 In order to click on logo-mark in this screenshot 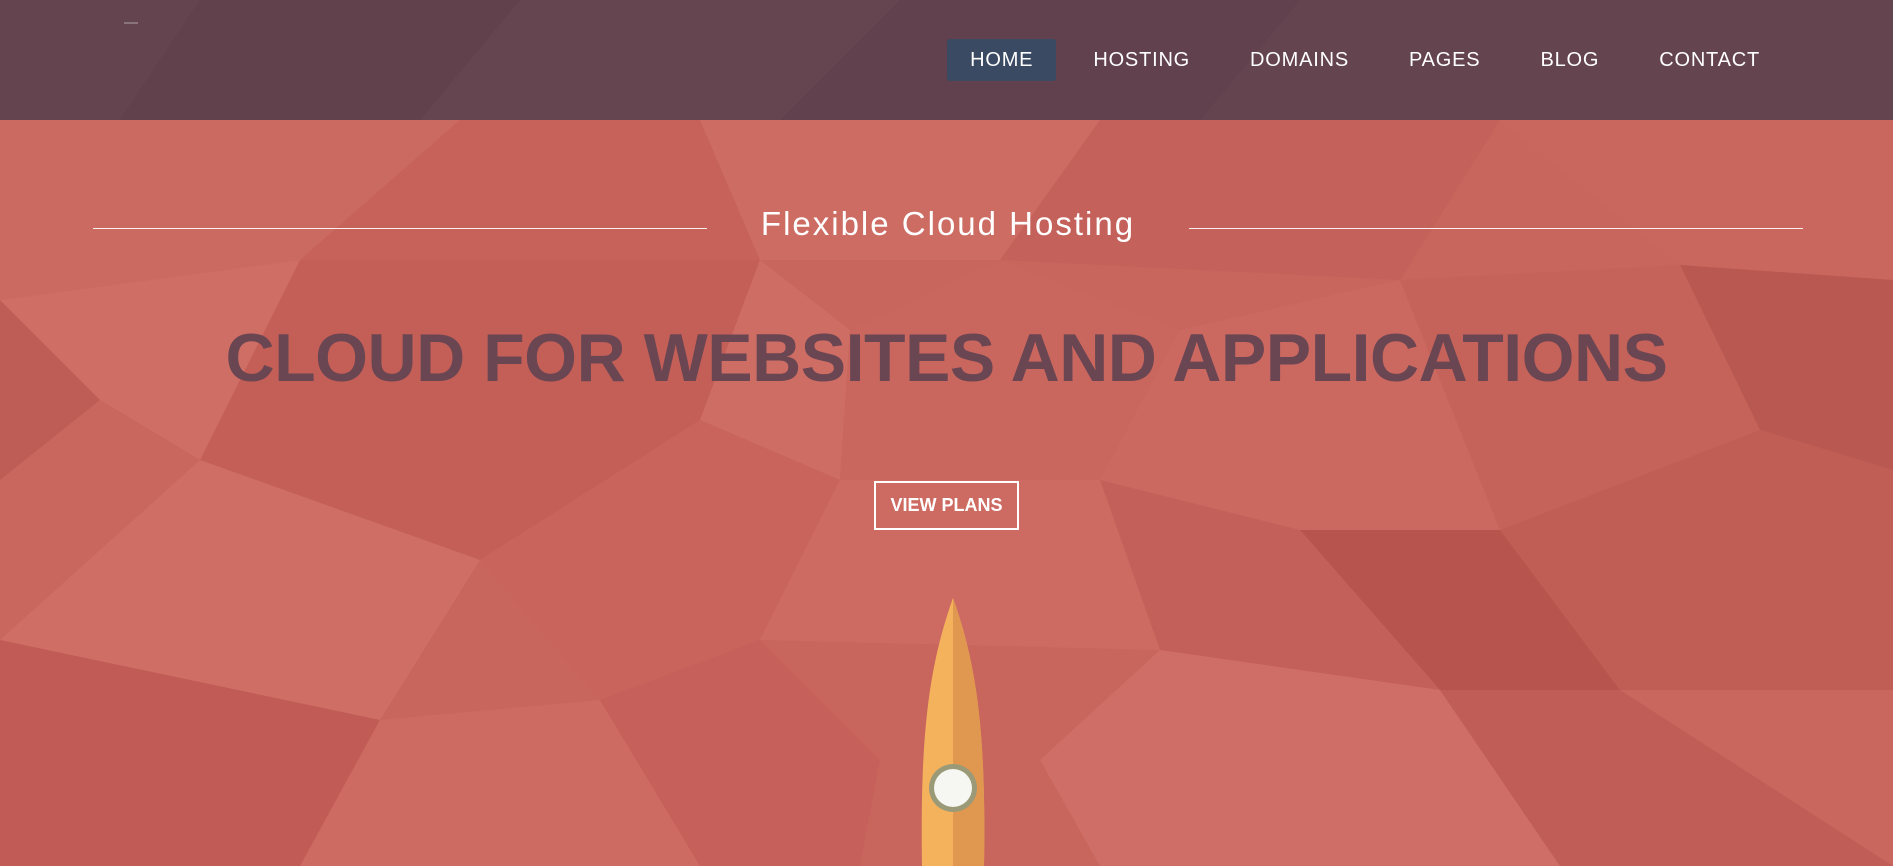, I will do `click(131, 23)`.